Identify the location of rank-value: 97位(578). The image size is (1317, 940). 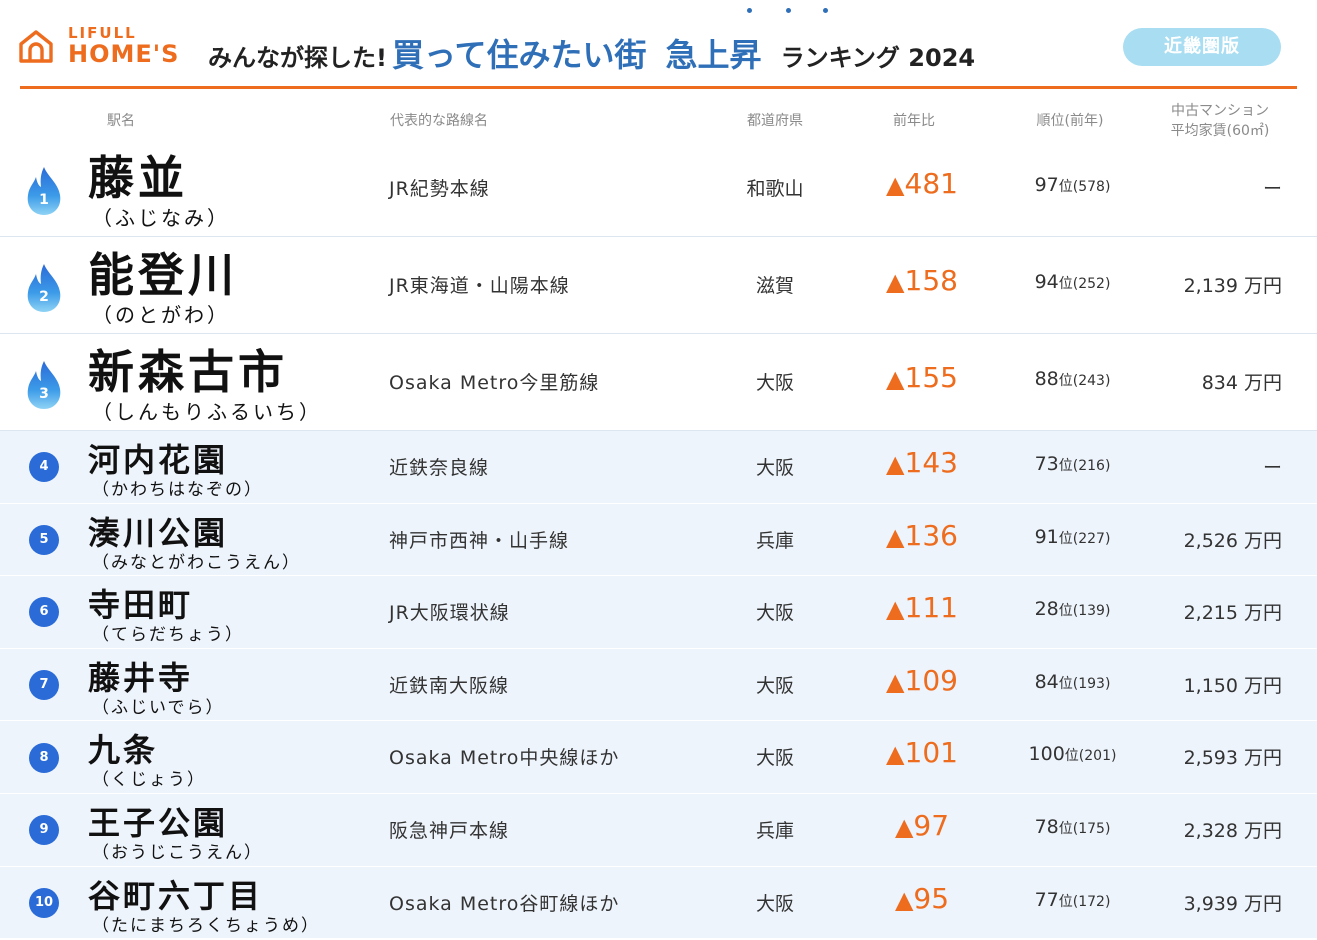
(1072, 185).